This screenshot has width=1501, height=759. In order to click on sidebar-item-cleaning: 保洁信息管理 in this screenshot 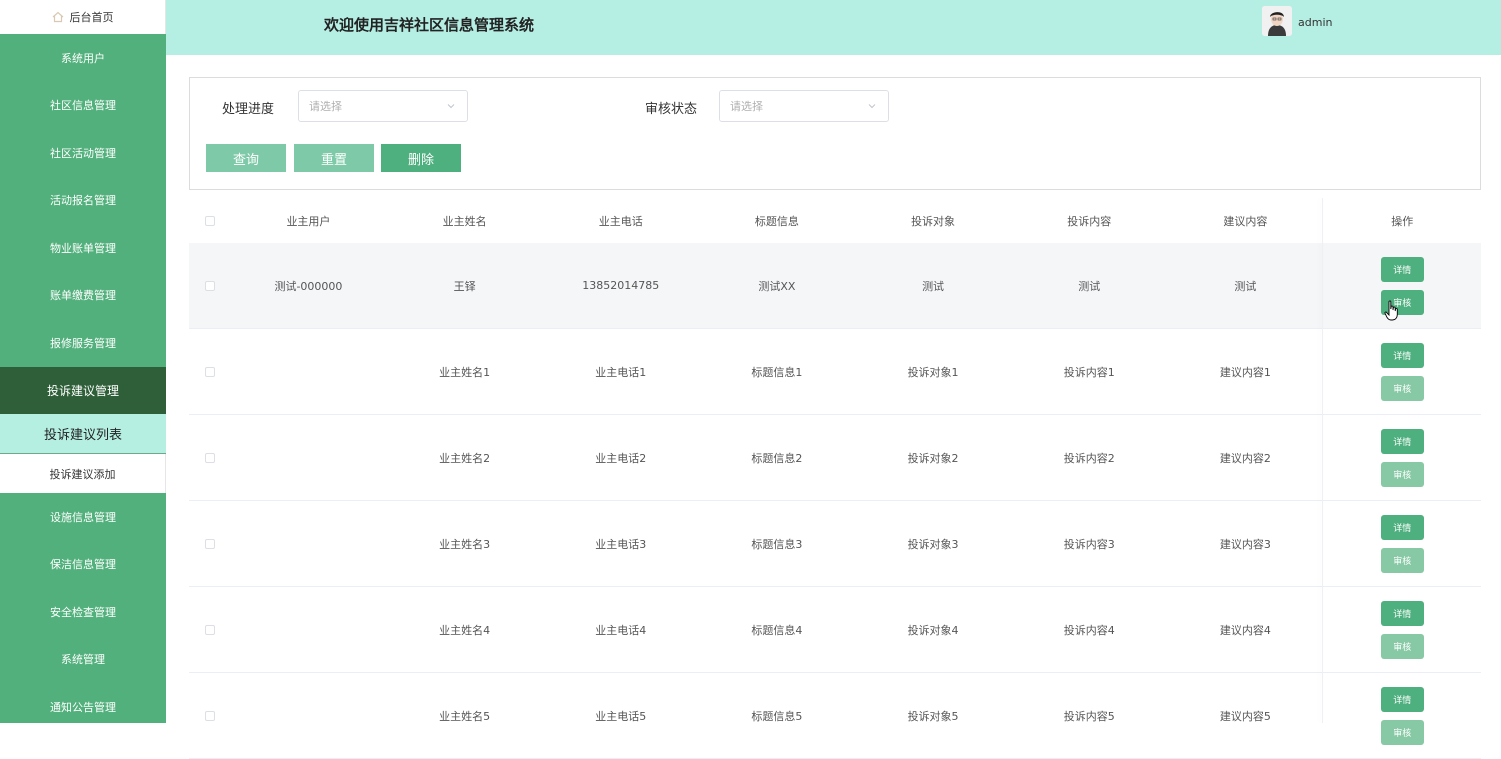, I will do `click(83, 565)`.